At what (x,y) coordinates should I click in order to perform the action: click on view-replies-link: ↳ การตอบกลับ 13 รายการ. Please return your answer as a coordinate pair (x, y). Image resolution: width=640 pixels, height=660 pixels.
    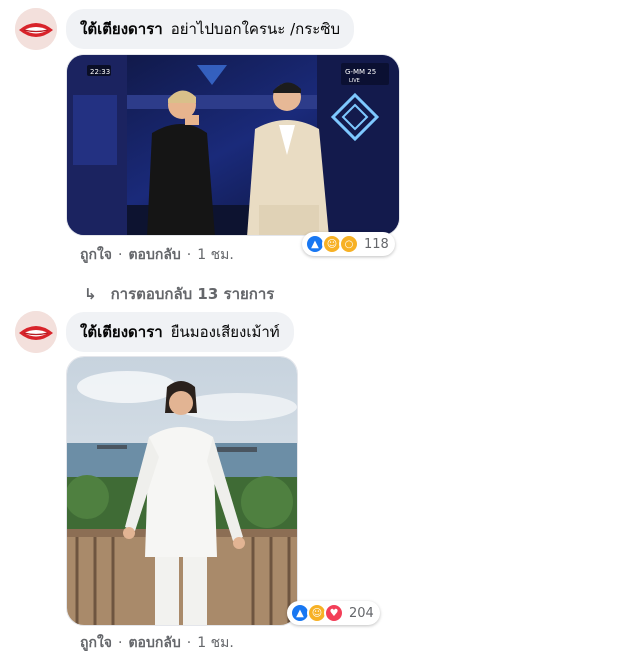
    Looking at the image, I should click on (179, 294).